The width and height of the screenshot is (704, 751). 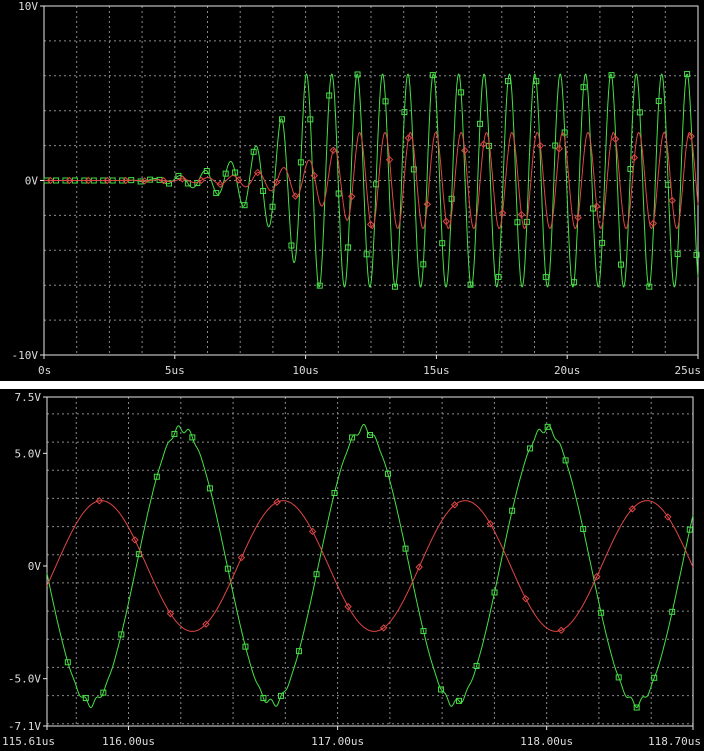 I want to click on bottom-x-tick-label: 118.00us, so click(x=546, y=741).